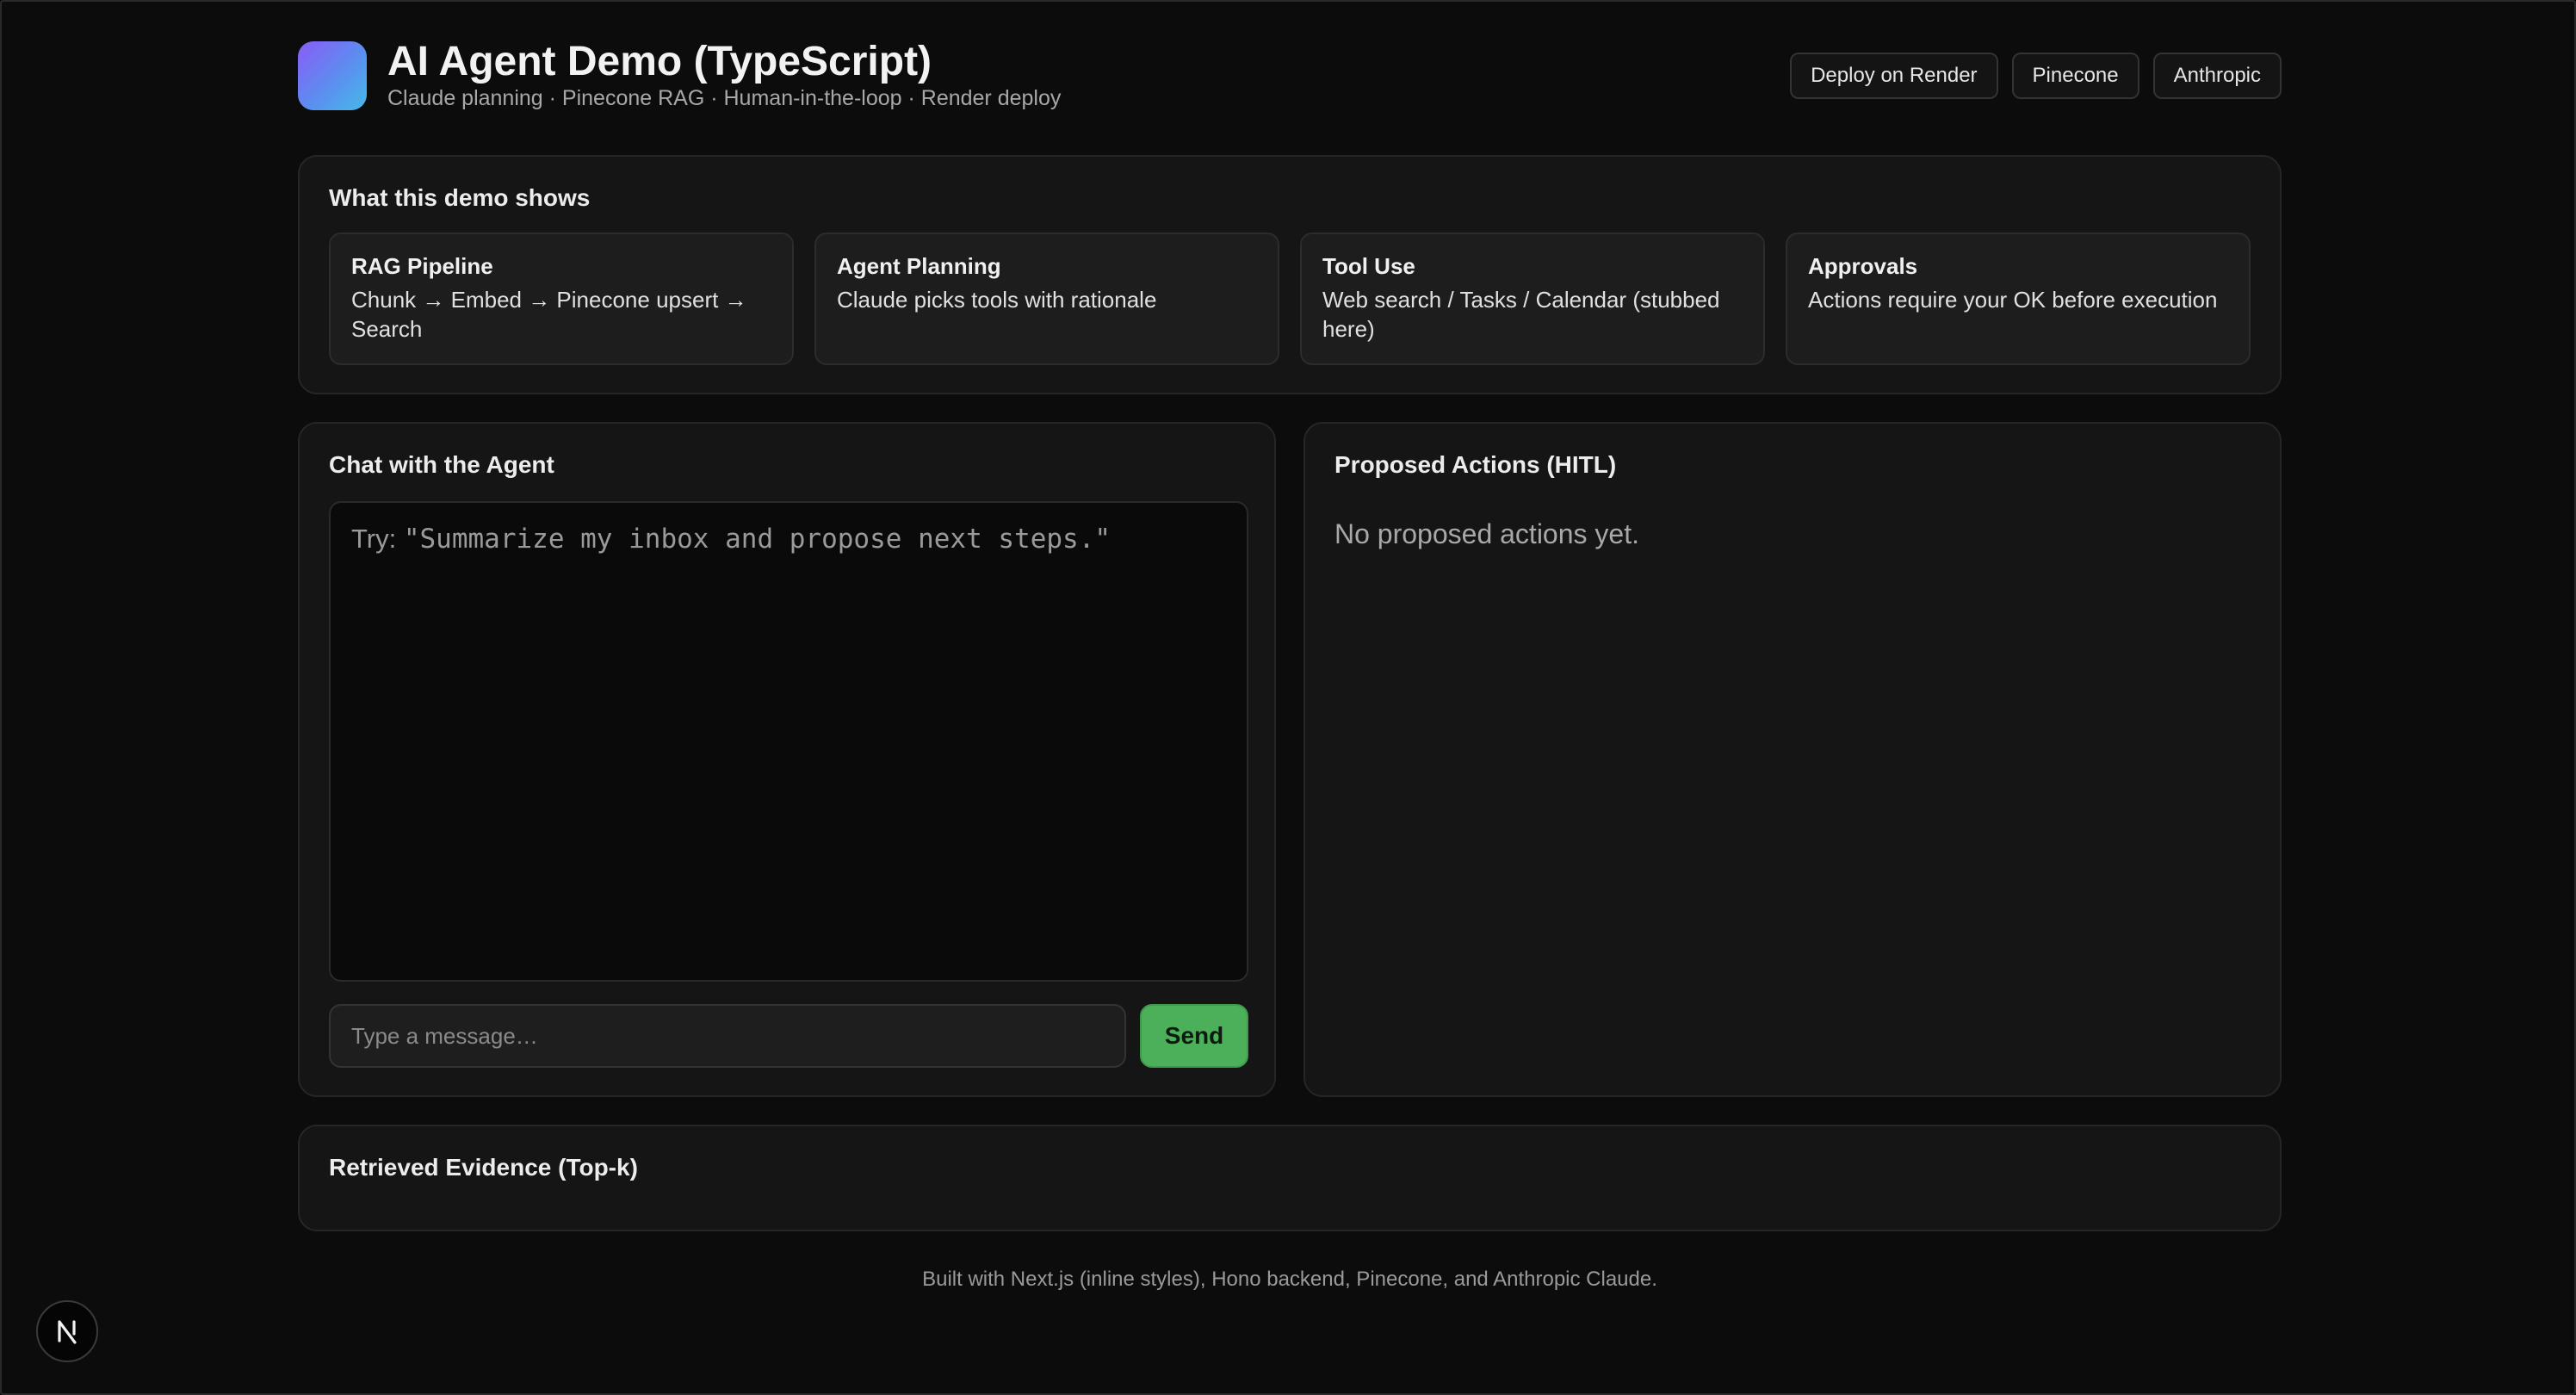  I want to click on header-links: Deploy on Render Pinecone Anthropic, so click(2036, 76).